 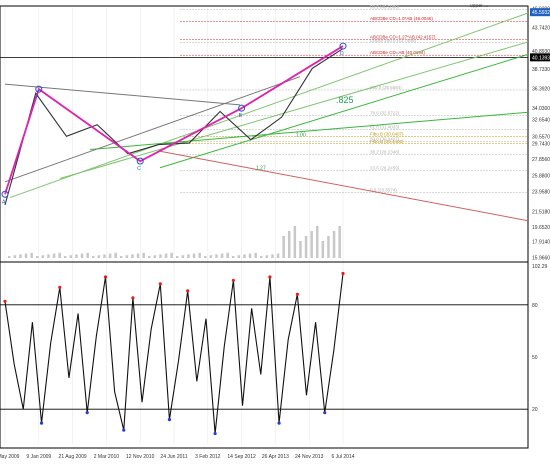 I want to click on price-marker-label: 45.5932, so click(x=541, y=13).